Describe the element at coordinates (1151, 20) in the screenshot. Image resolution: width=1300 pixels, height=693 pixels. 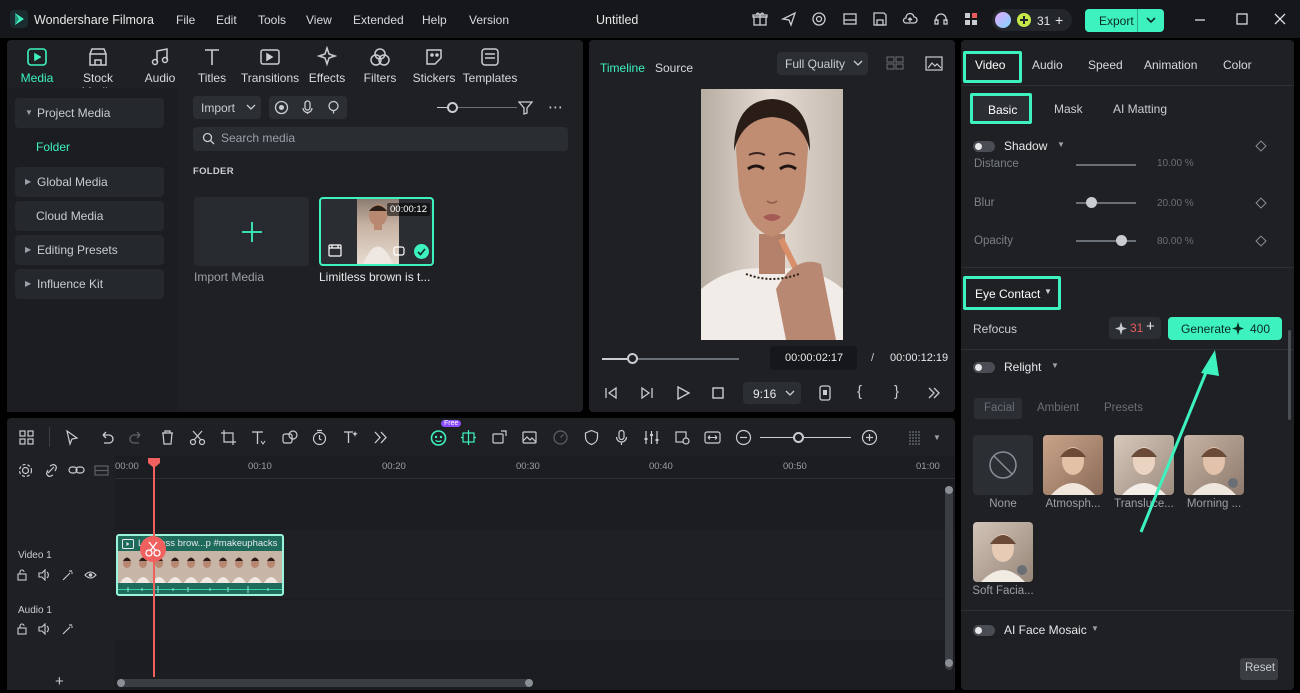
I see `chevron-down-icon` at that location.